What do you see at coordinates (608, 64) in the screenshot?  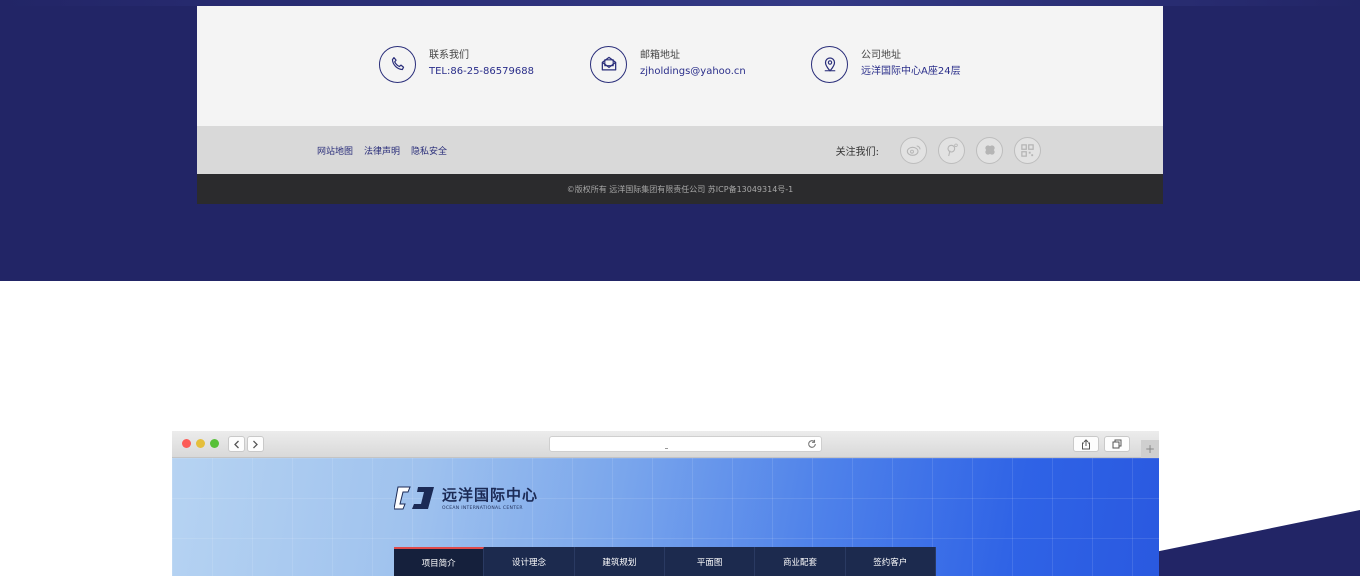 I see `mail-icon` at bounding box center [608, 64].